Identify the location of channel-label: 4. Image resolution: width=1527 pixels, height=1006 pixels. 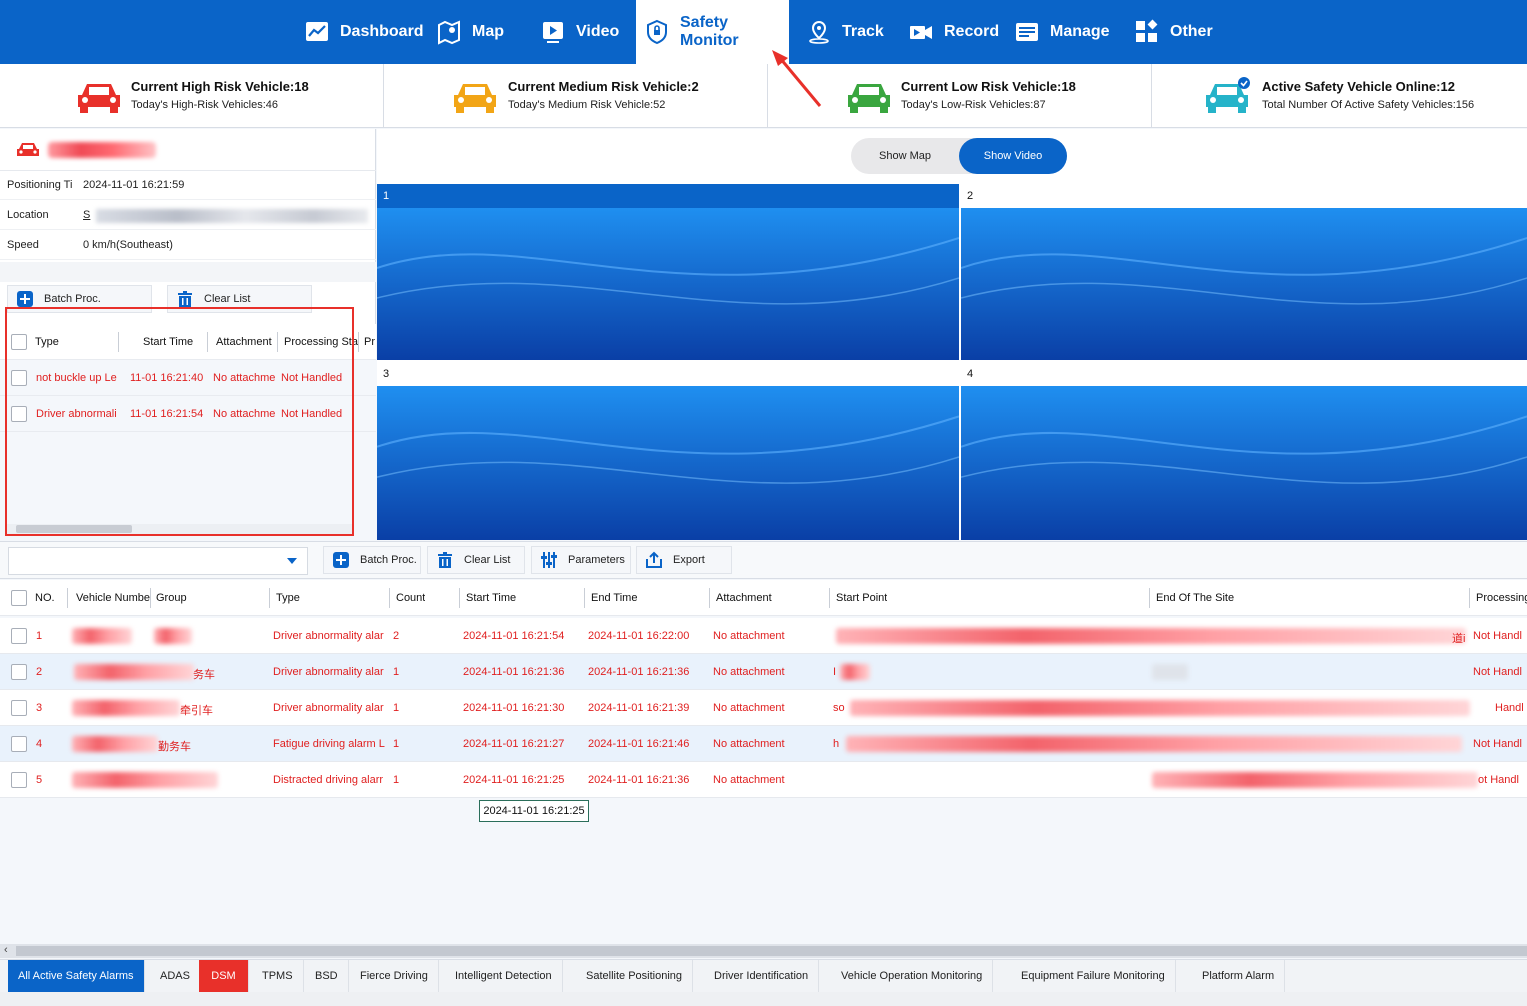
(1244, 374).